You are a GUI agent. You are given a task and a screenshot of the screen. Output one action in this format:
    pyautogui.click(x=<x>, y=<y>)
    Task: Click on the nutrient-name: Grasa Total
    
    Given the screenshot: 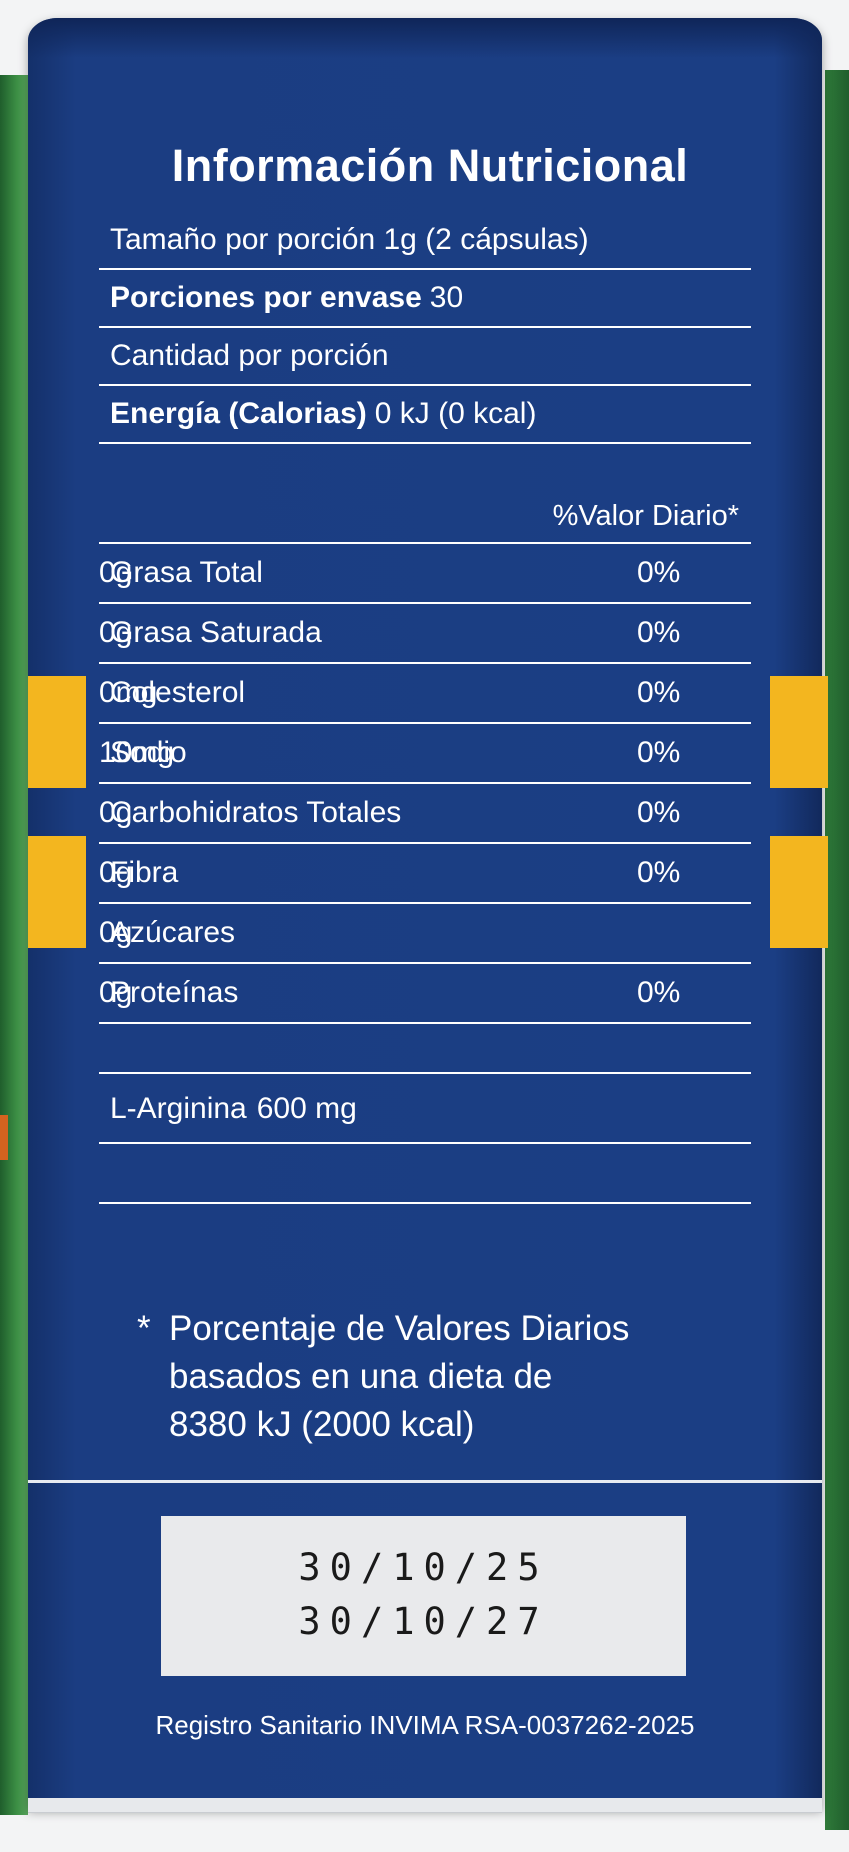 What is the action you would take?
    pyautogui.click(x=186, y=572)
    